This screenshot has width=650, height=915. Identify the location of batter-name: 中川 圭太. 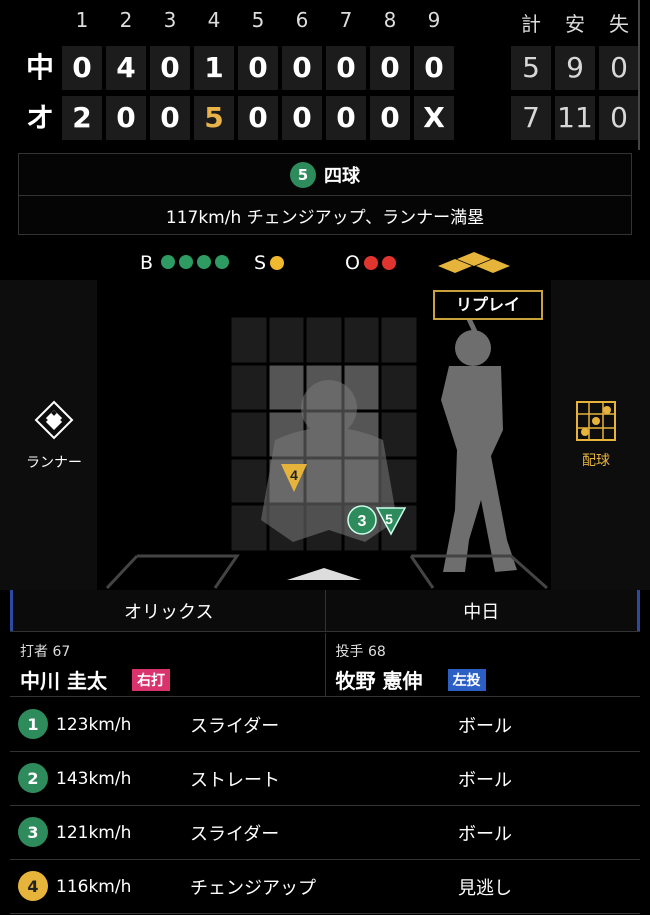
(63, 681).